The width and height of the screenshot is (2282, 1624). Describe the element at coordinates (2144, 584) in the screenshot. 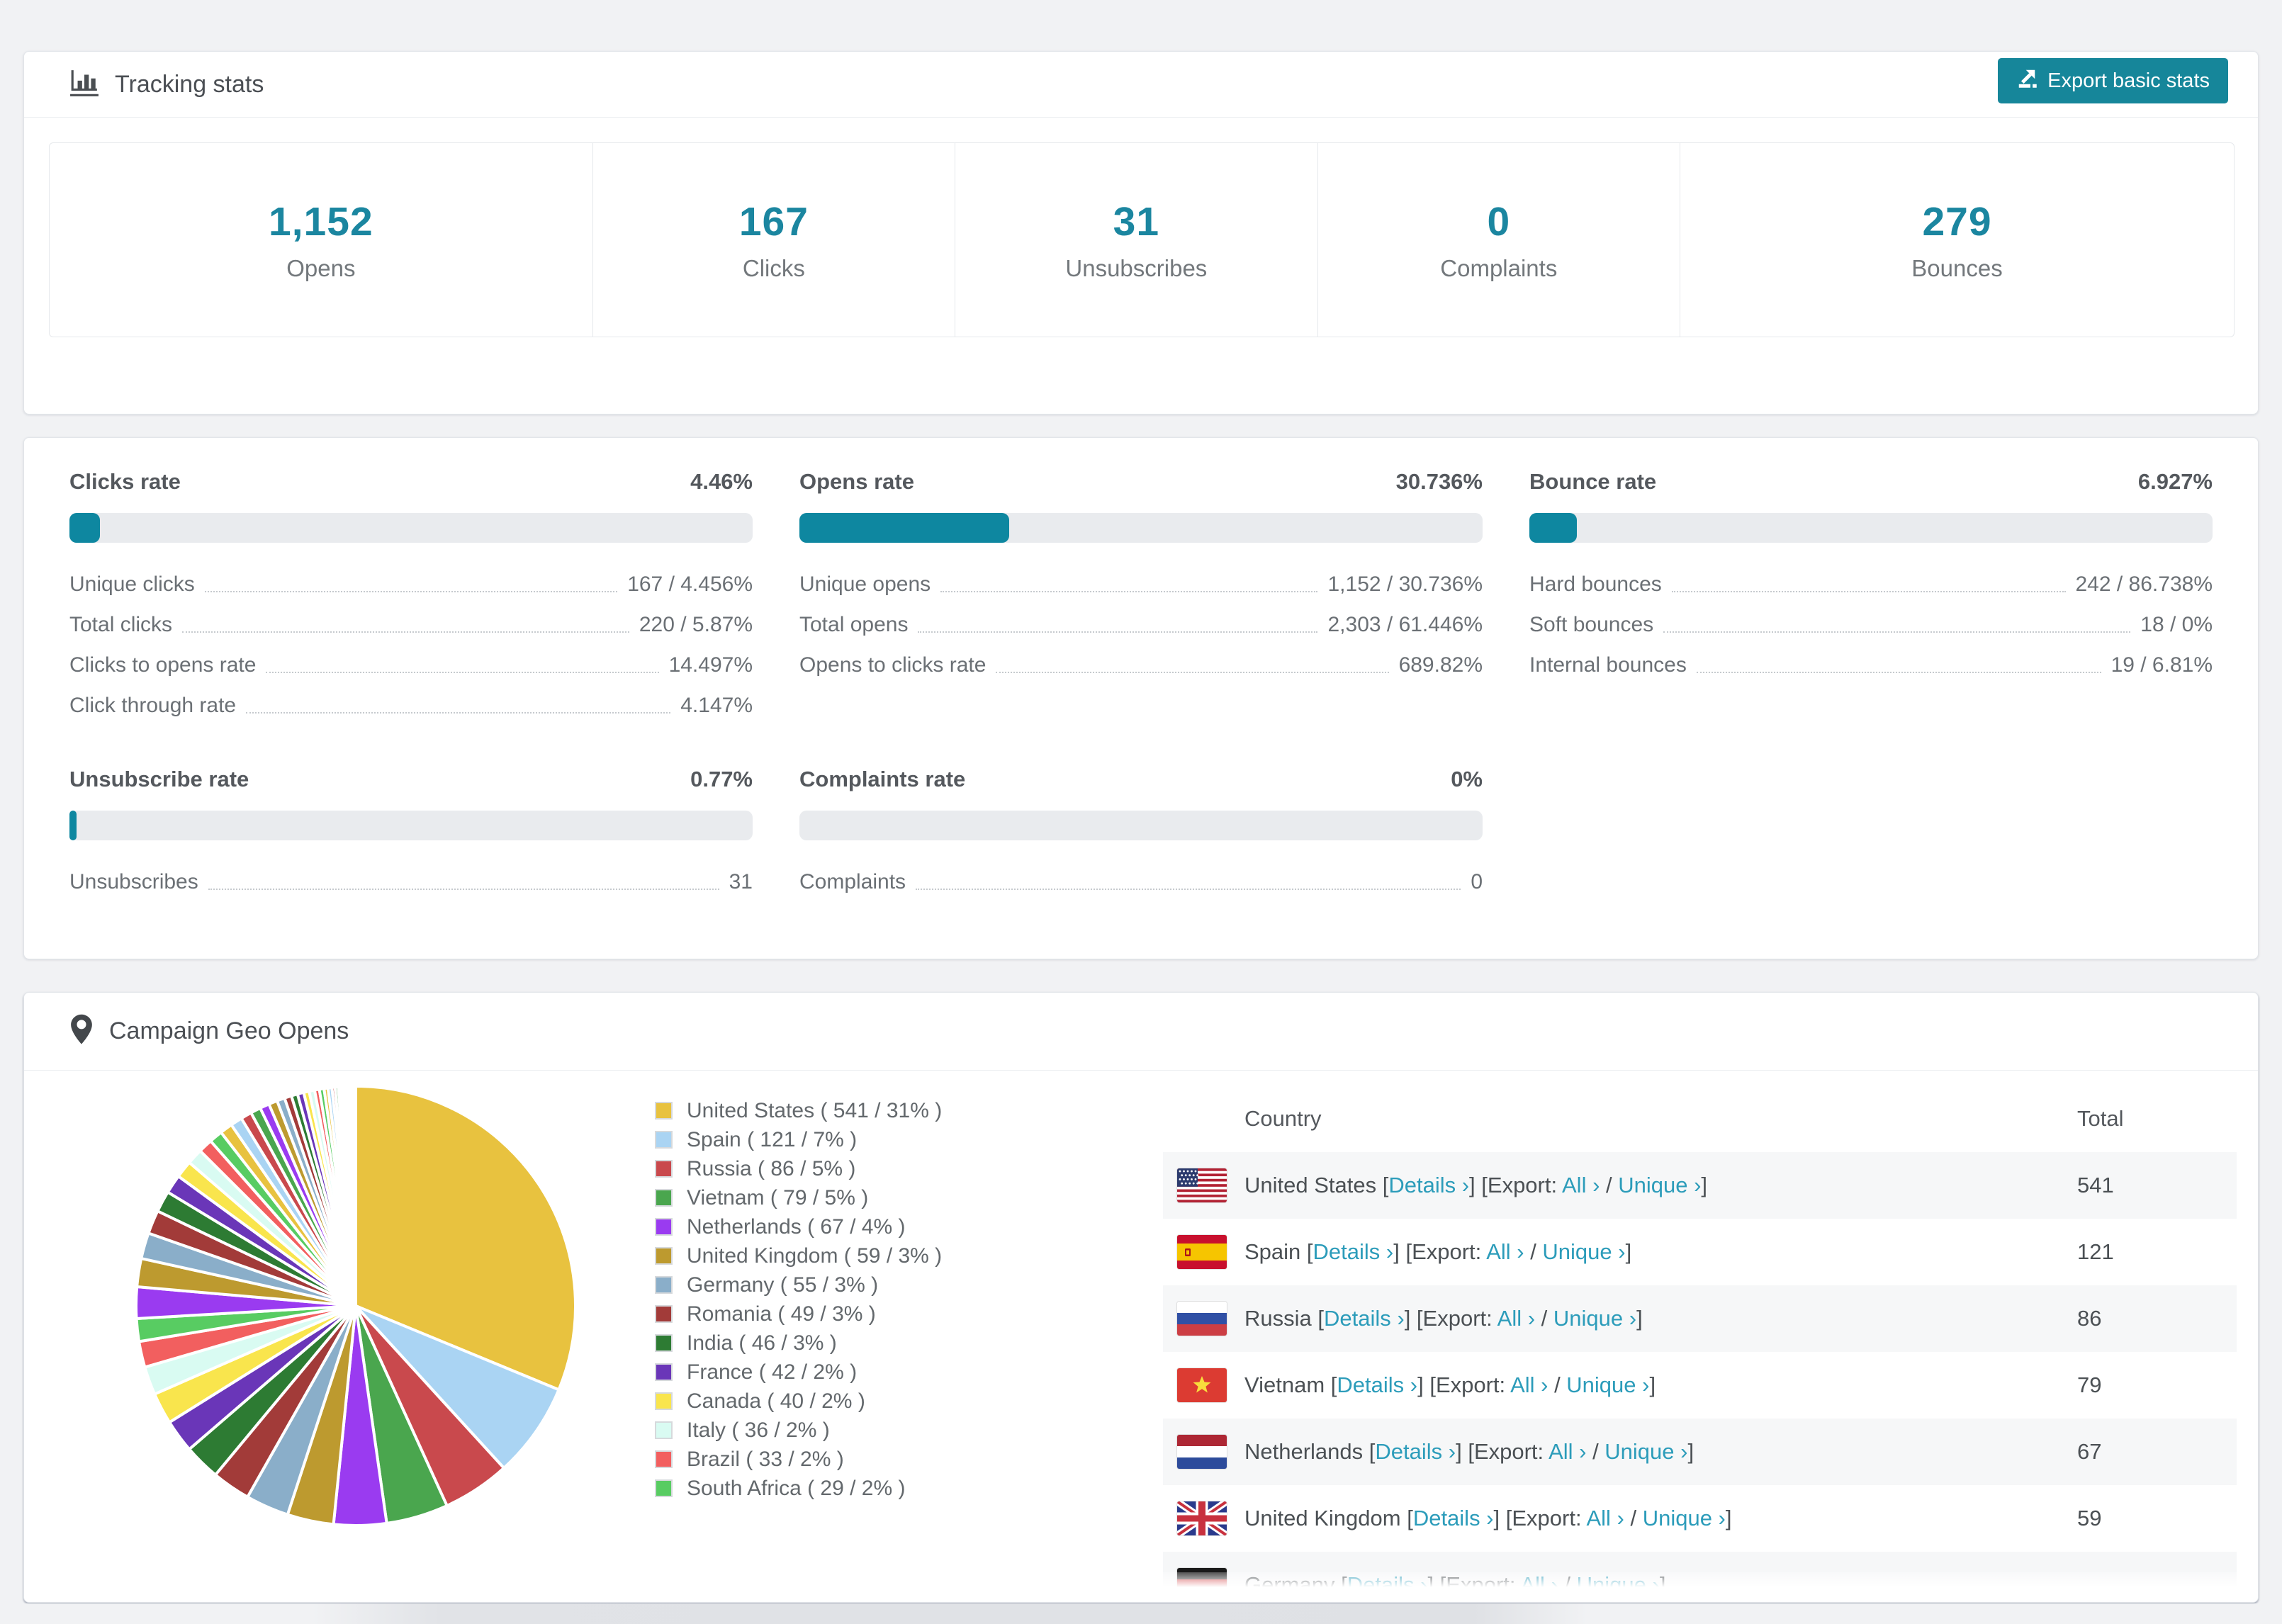

I see `rate-row-value: 242 / 86.738%` at that location.